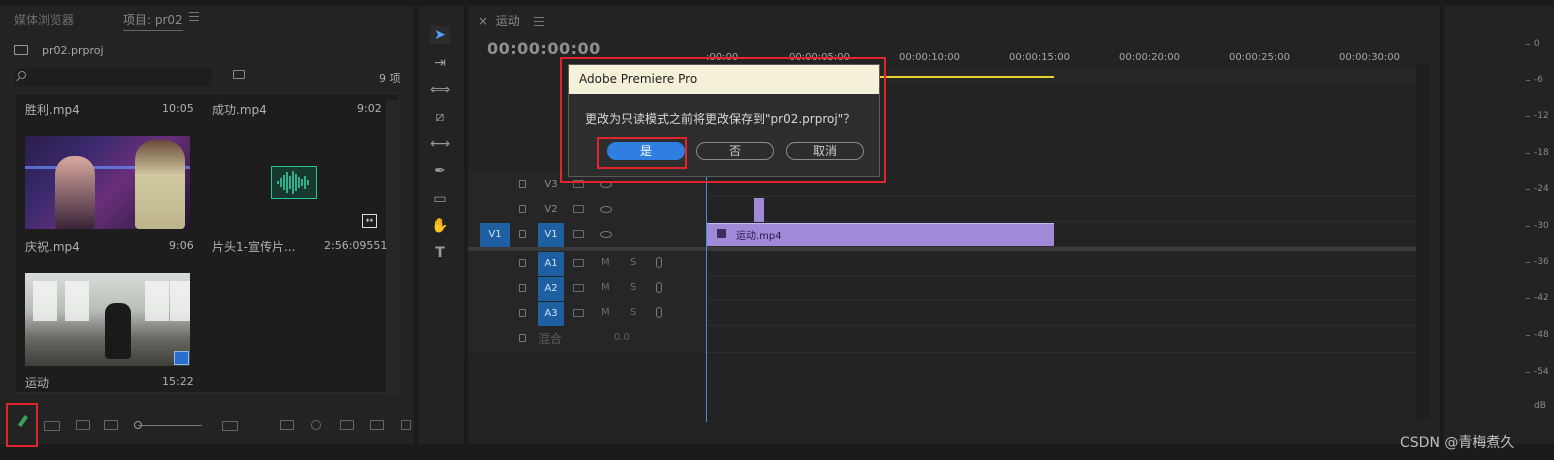 This screenshot has width=1554, height=460. Describe the element at coordinates (153, 21) in the screenshot. I see `tab-project: 项目: pr02` at that location.